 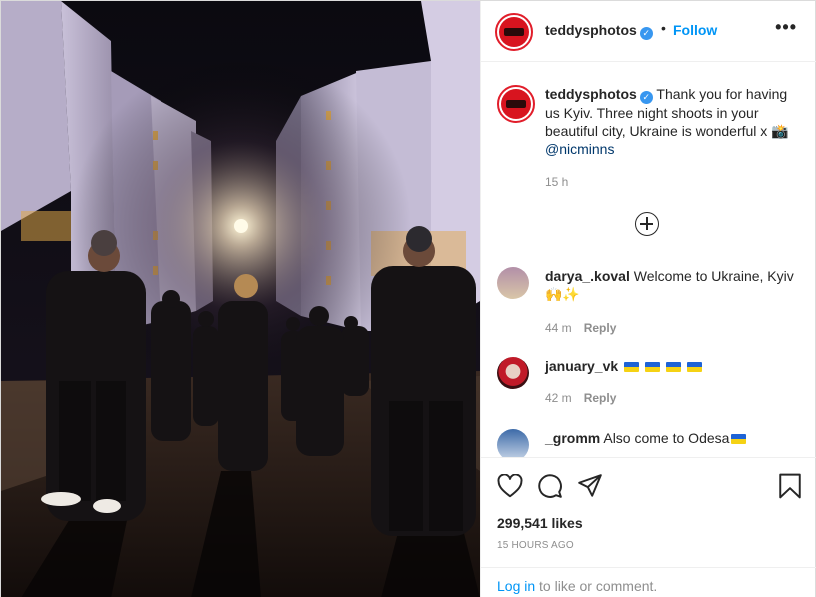 What do you see at coordinates (535, 545) in the screenshot?
I see `posted-time: 15 HOURS AGO` at bounding box center [535, 545].